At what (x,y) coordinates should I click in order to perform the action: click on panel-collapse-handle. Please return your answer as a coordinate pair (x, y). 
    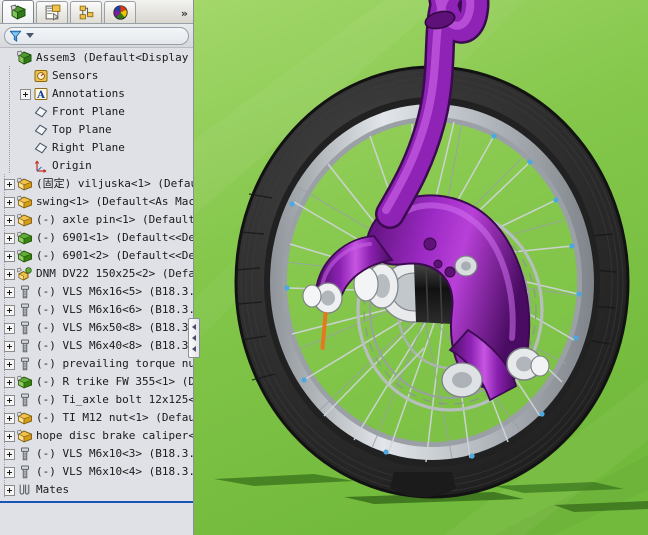
    Looking at the image, I should click on (194, 338).